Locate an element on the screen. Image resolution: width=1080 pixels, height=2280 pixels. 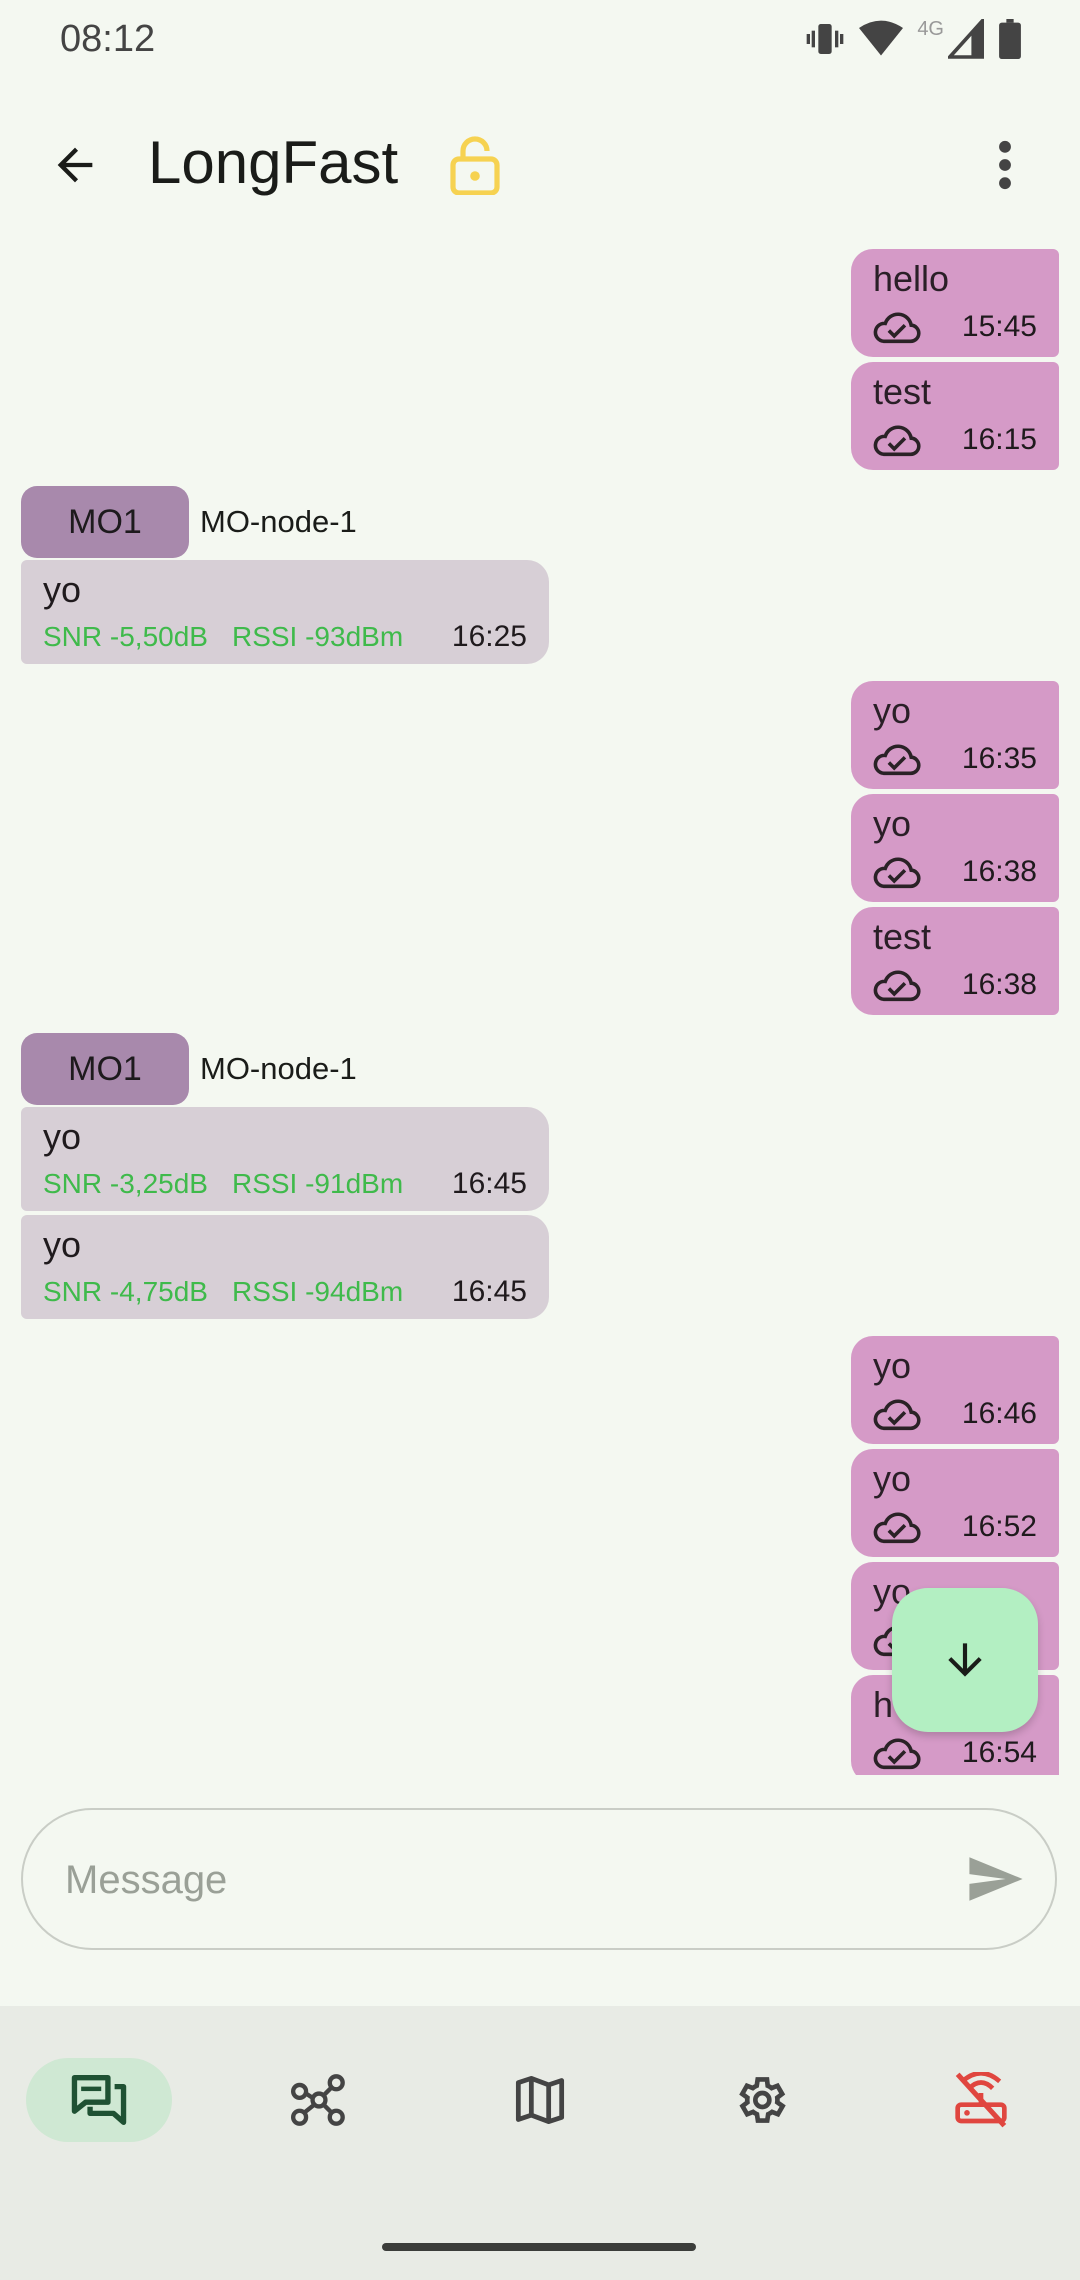
network-type-label: 4G is located at coordinates (930, 29).